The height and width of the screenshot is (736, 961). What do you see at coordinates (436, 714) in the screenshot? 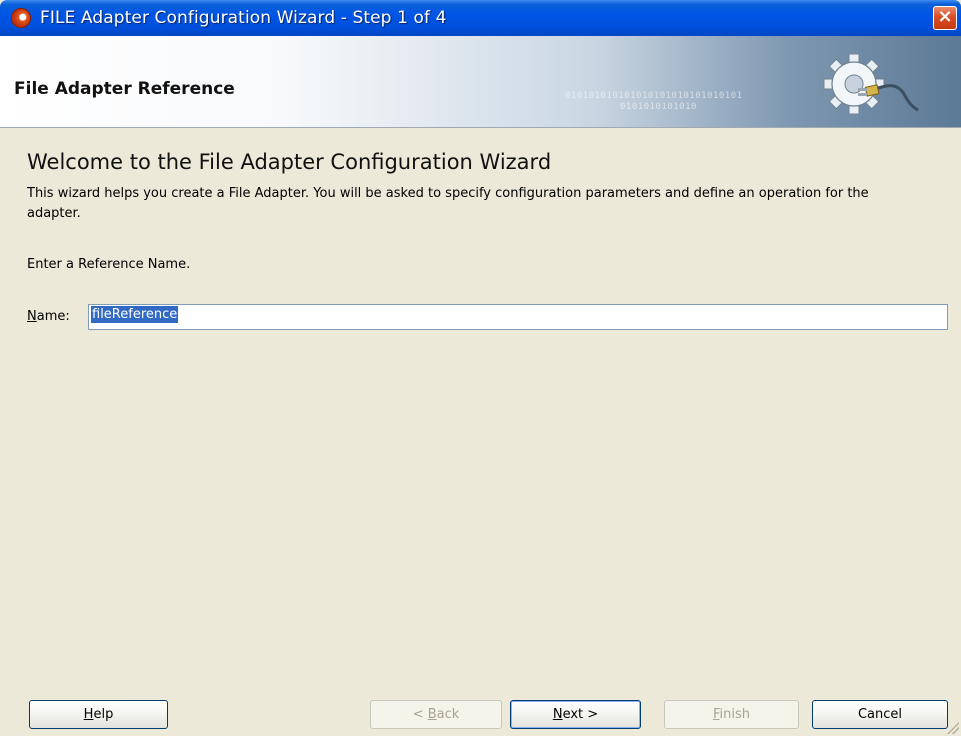
I see `back-button: < Back` at bounding box center [436, 714].